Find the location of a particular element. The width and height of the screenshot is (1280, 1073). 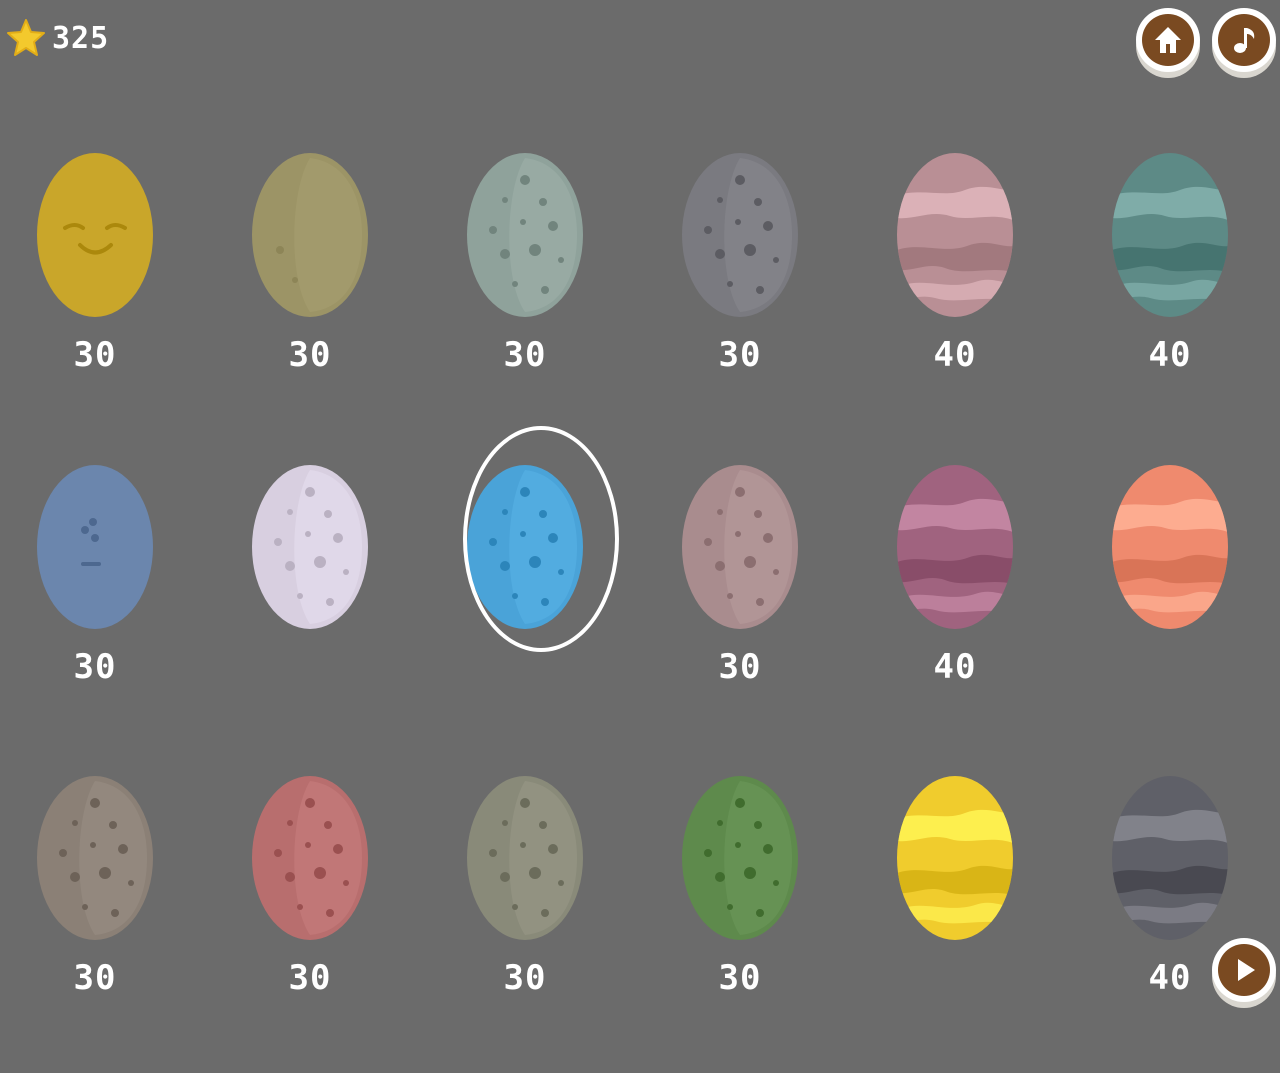

egg-option-r3c3 is located at coordinates (525, 858).